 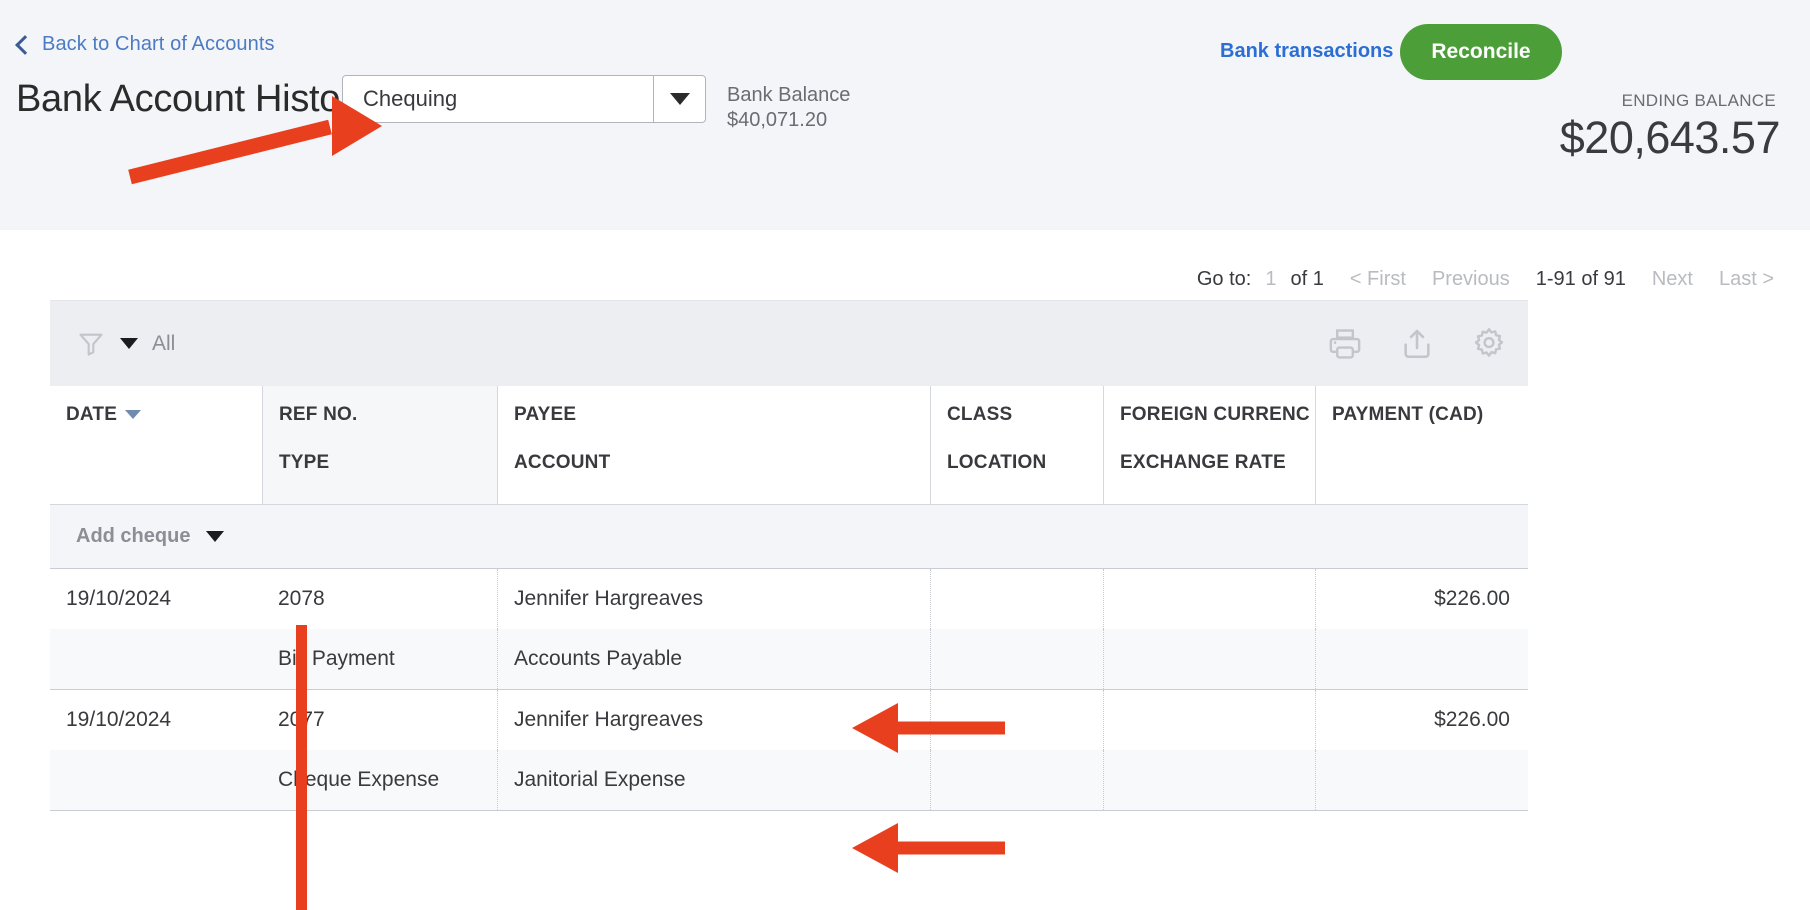 I want to click on cell-account: Janitorial Expense, so click(x=713, y=780).